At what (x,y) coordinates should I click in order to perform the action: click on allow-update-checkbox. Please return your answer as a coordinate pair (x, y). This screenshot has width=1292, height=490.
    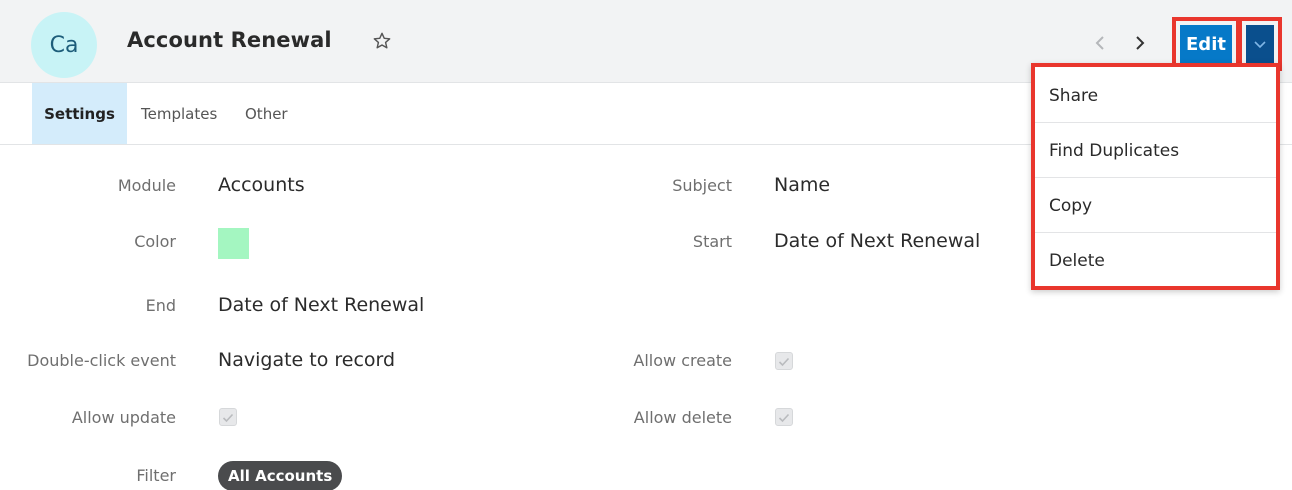
    Looking at the image, I should click on (228, 417).